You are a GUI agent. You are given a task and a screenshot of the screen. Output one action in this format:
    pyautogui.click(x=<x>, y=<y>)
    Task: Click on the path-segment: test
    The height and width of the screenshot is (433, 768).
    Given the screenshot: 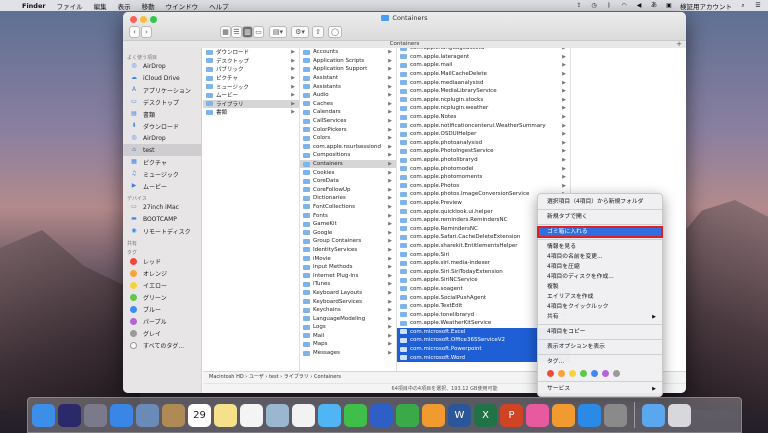 What is the action you would take?
    pyautogui.click(x=274, y=377)
    